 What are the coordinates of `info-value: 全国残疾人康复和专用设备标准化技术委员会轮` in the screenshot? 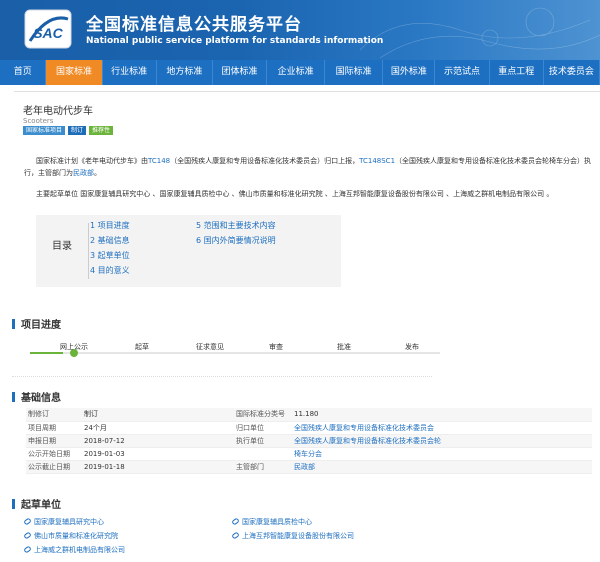 It's located at (442, 441).